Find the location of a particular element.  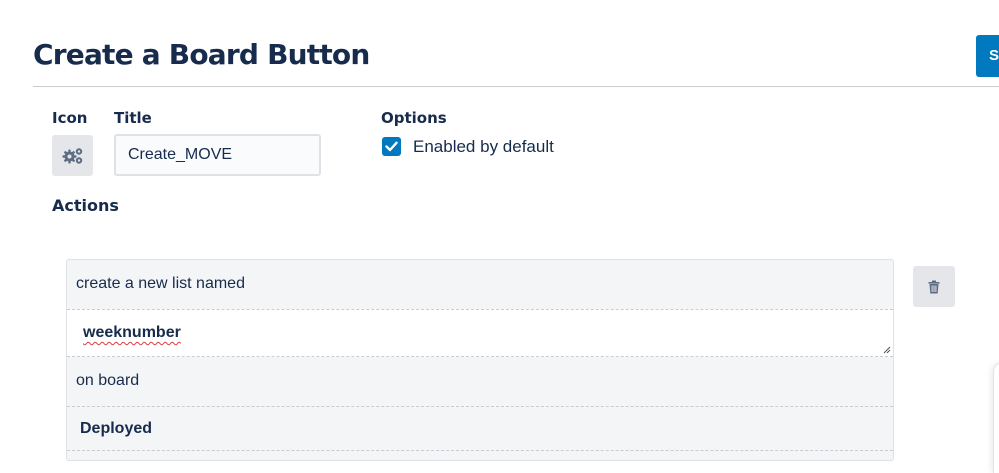

board-value: Deployed is located at coordinates (116, 428).